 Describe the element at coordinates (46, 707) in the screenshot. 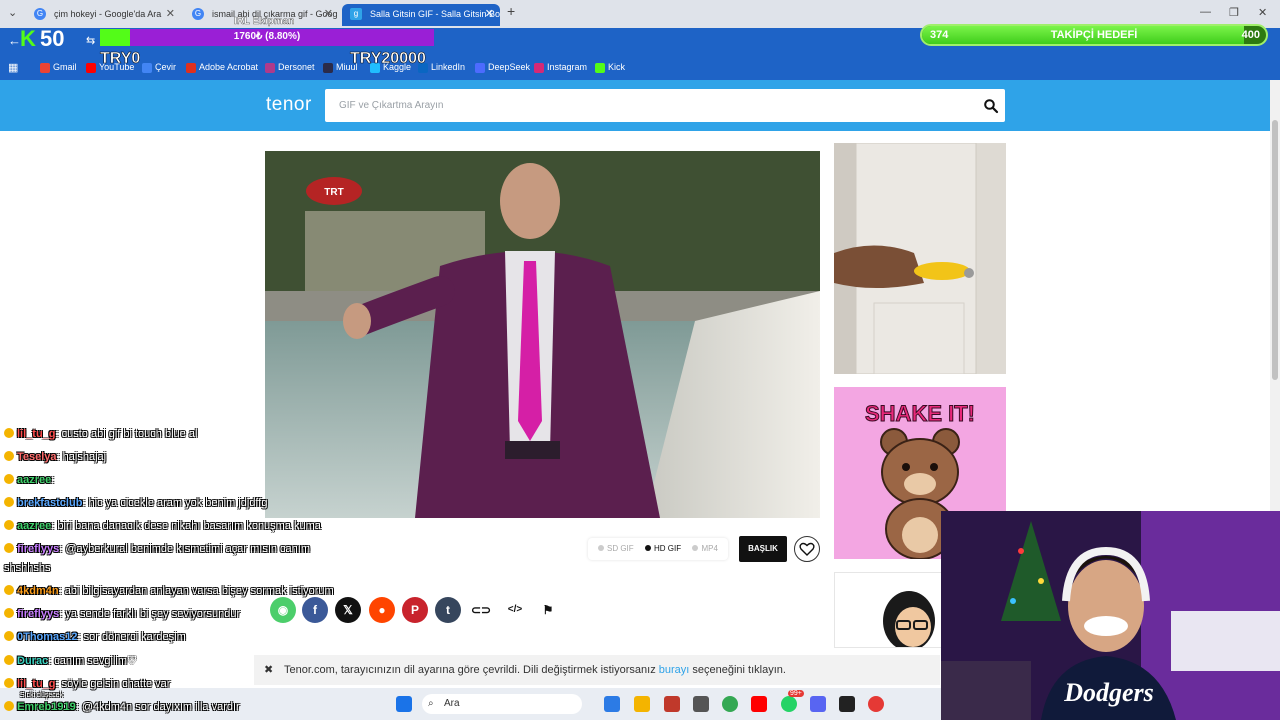

I see `chat-username: Emreb1919` at that location.